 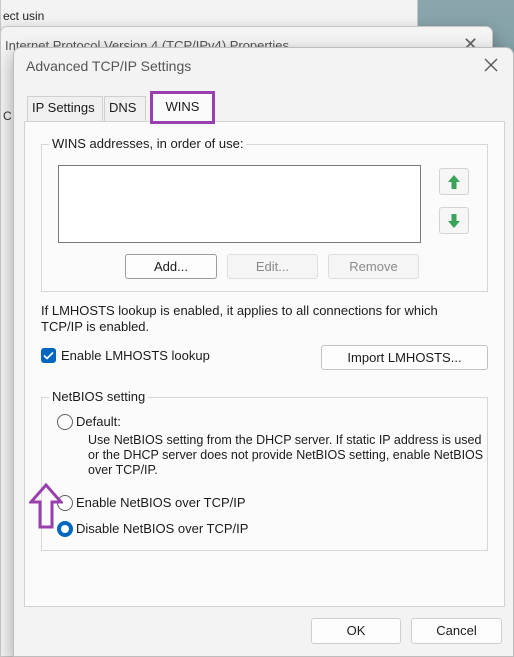 What do you see at coordinates (125, 108) in the screenshot?
I see `tab-dns: DNS` at bounding box center [125, 108].